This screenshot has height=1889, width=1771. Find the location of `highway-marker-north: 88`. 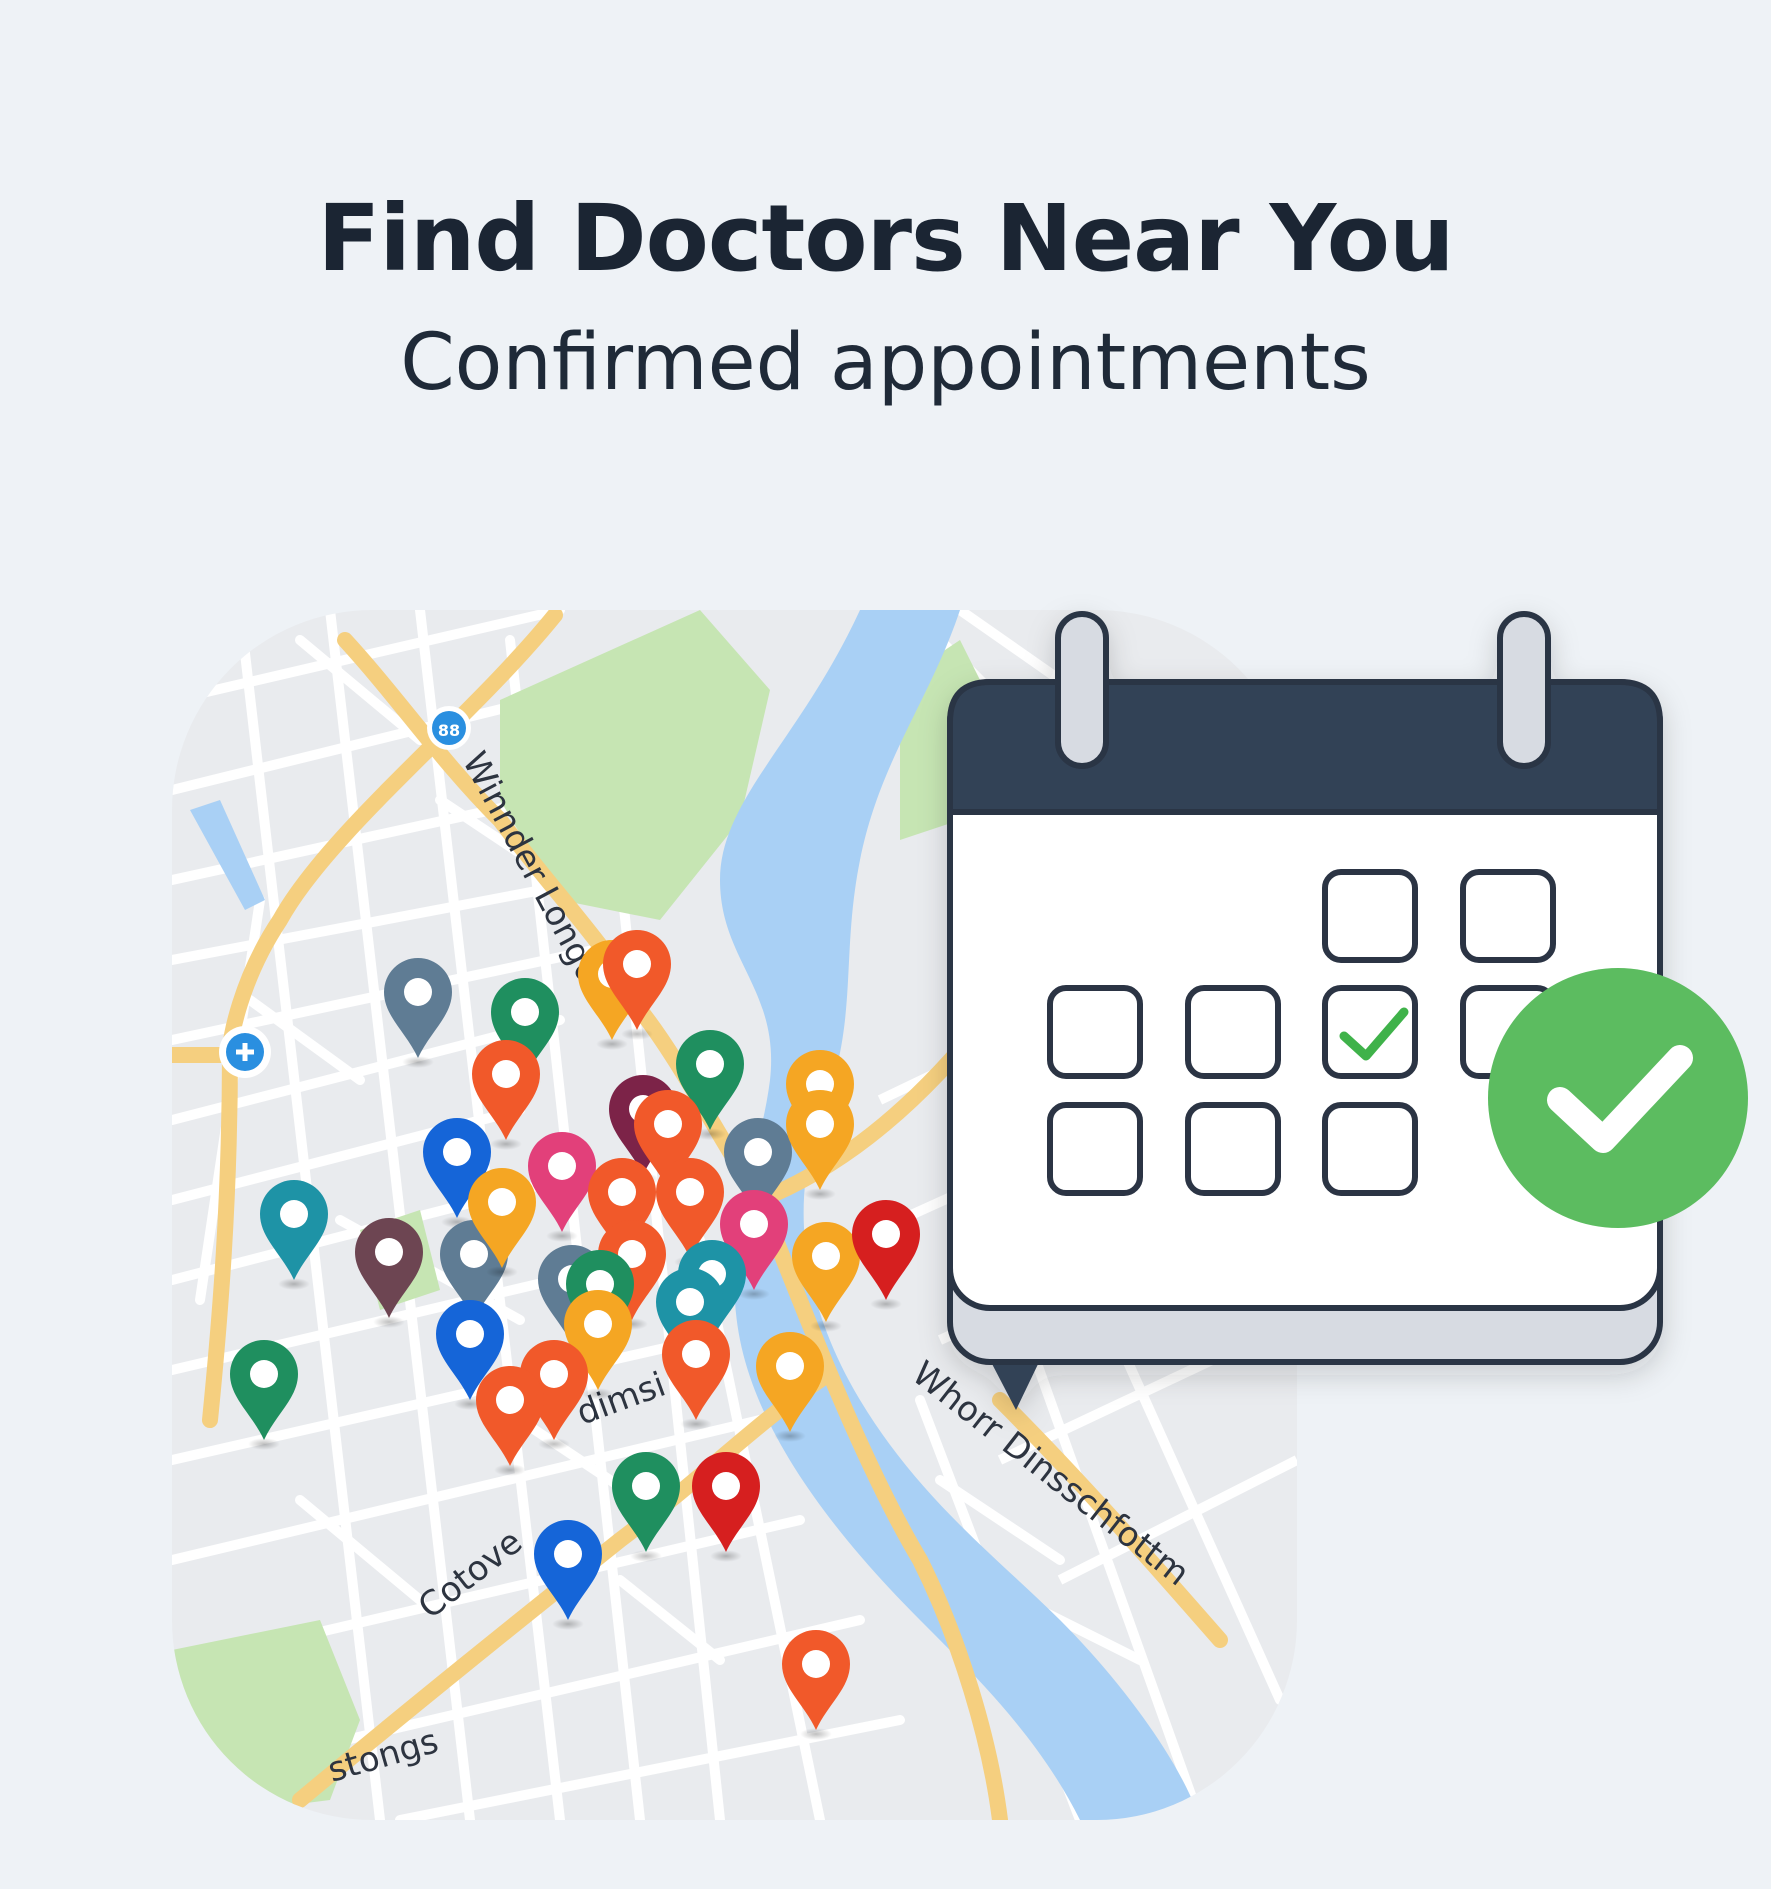

highway-marker-north: 88 is located at coordinates (449, 728).